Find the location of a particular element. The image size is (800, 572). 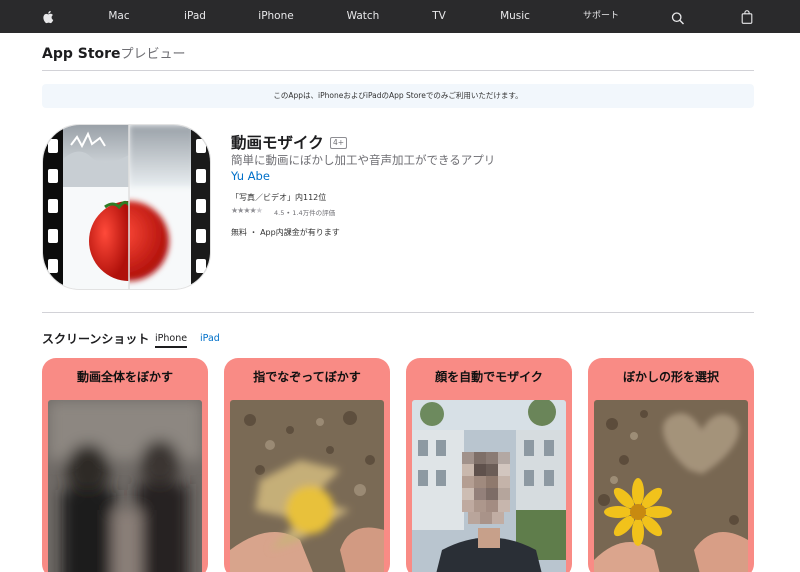

nav-item-watch: Watch is located at coordinates (363, 16).